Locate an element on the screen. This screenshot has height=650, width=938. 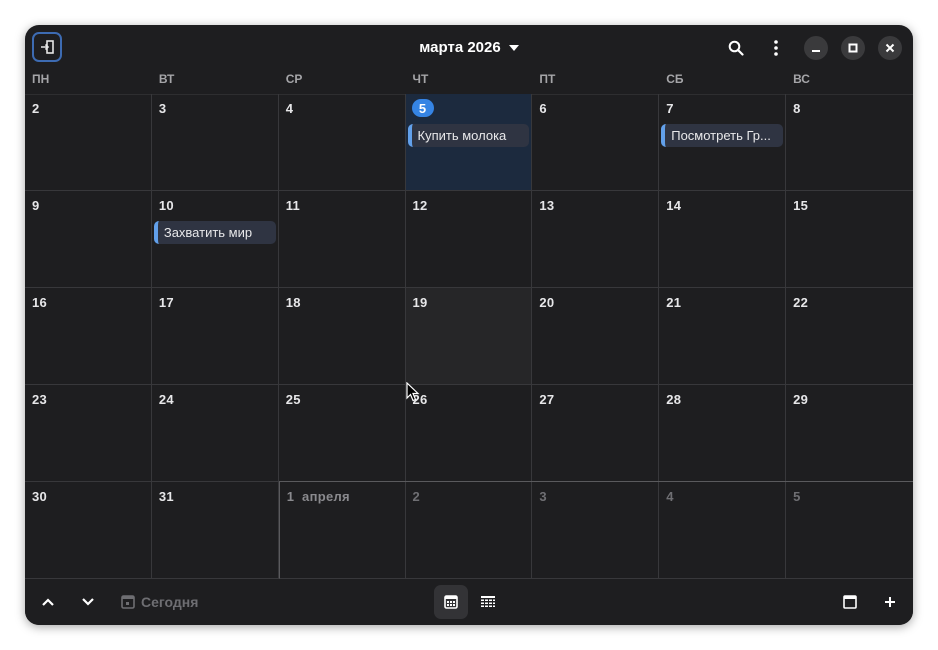
weekday-label: ПН is located at coordinates (41, 79).